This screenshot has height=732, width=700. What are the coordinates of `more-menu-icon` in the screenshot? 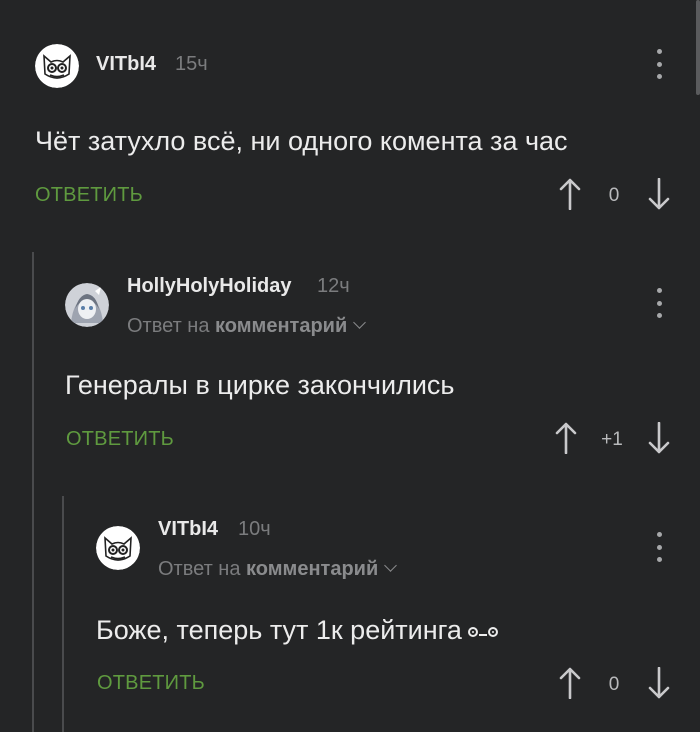 It's located at (659, 547).